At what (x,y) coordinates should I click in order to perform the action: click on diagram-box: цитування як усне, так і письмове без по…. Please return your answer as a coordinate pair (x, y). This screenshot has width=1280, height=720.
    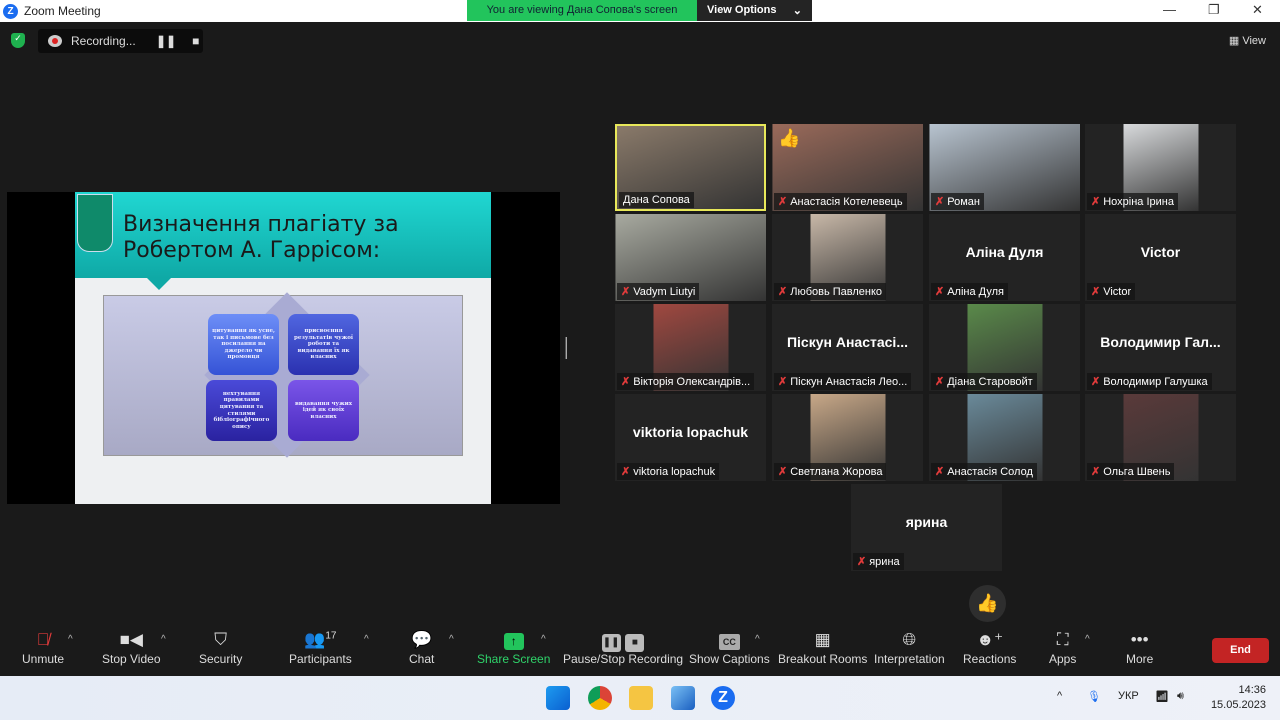
    Looking at the image, I should click on (243, 344).